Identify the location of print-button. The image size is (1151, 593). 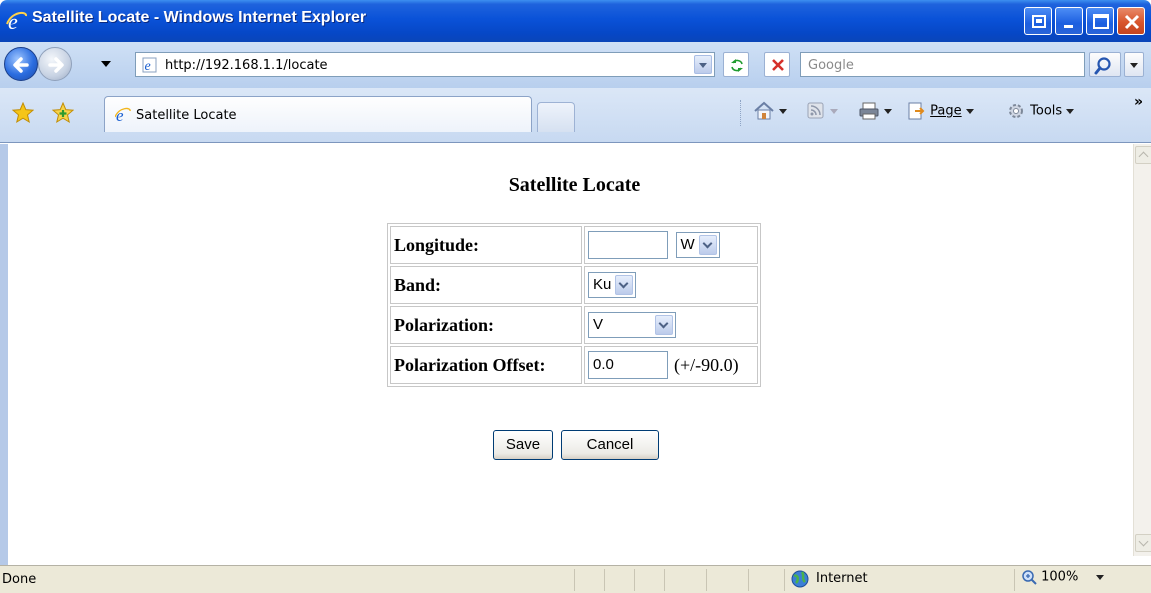
(875, 112).